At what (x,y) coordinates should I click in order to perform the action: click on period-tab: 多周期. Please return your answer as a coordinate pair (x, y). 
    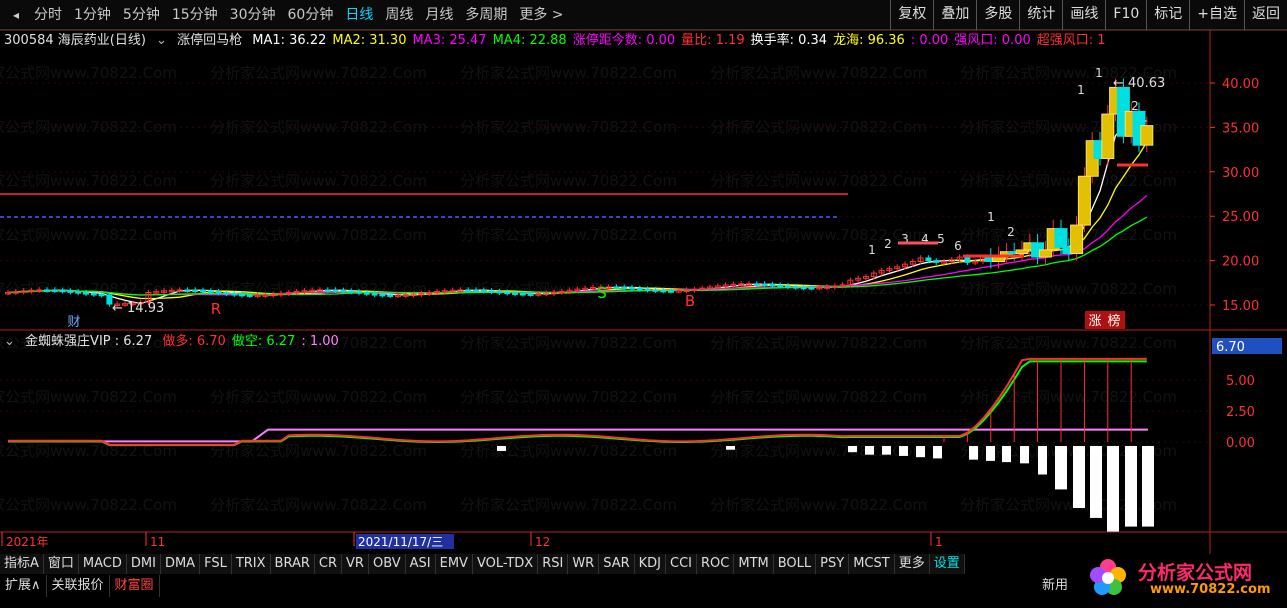
    Looking at the image, I should click on (486, 15).